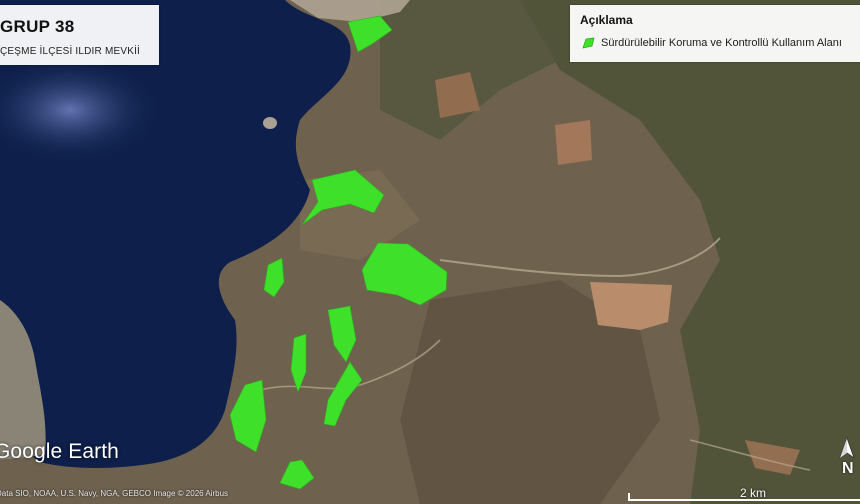 The width and height of the screenshot is (860, 504). I want to click on north-arrow: N, so click(847, 459).